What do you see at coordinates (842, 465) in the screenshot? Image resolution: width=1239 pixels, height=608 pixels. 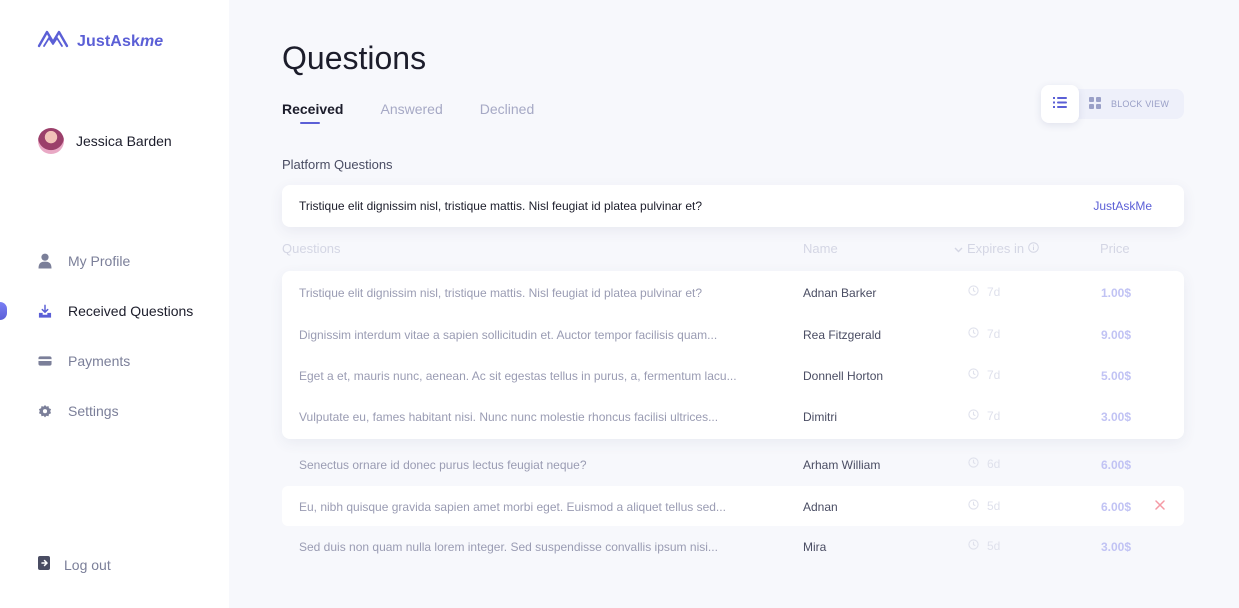 I see `row-name: Arham William` at bounding box center [842, 465].